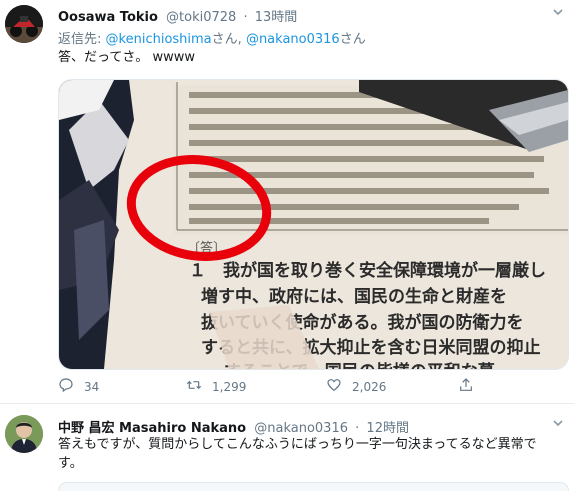  What do you see at coordinates (152, 428) in the screenshot?
I see `author-name: 中野 昌宏 Masahiro Nakano` at bounding box center [152, 428].